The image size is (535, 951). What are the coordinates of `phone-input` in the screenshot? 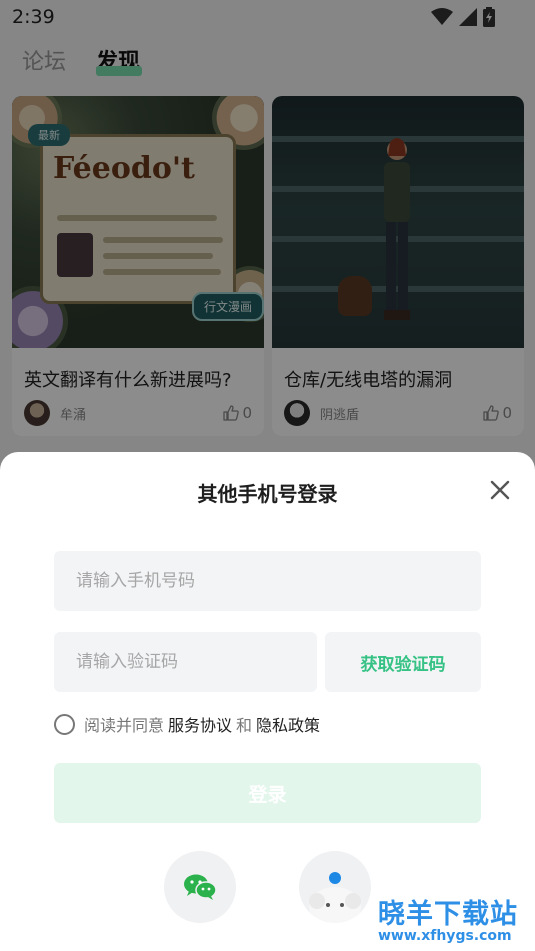 It's located at (267, 581).